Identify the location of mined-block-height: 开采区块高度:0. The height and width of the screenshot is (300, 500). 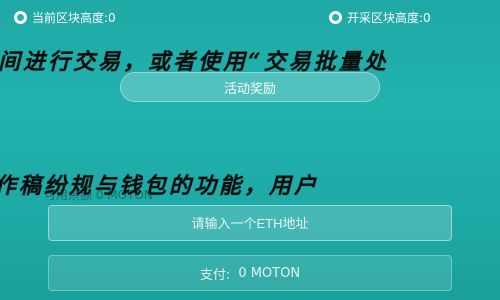
(380, 17).